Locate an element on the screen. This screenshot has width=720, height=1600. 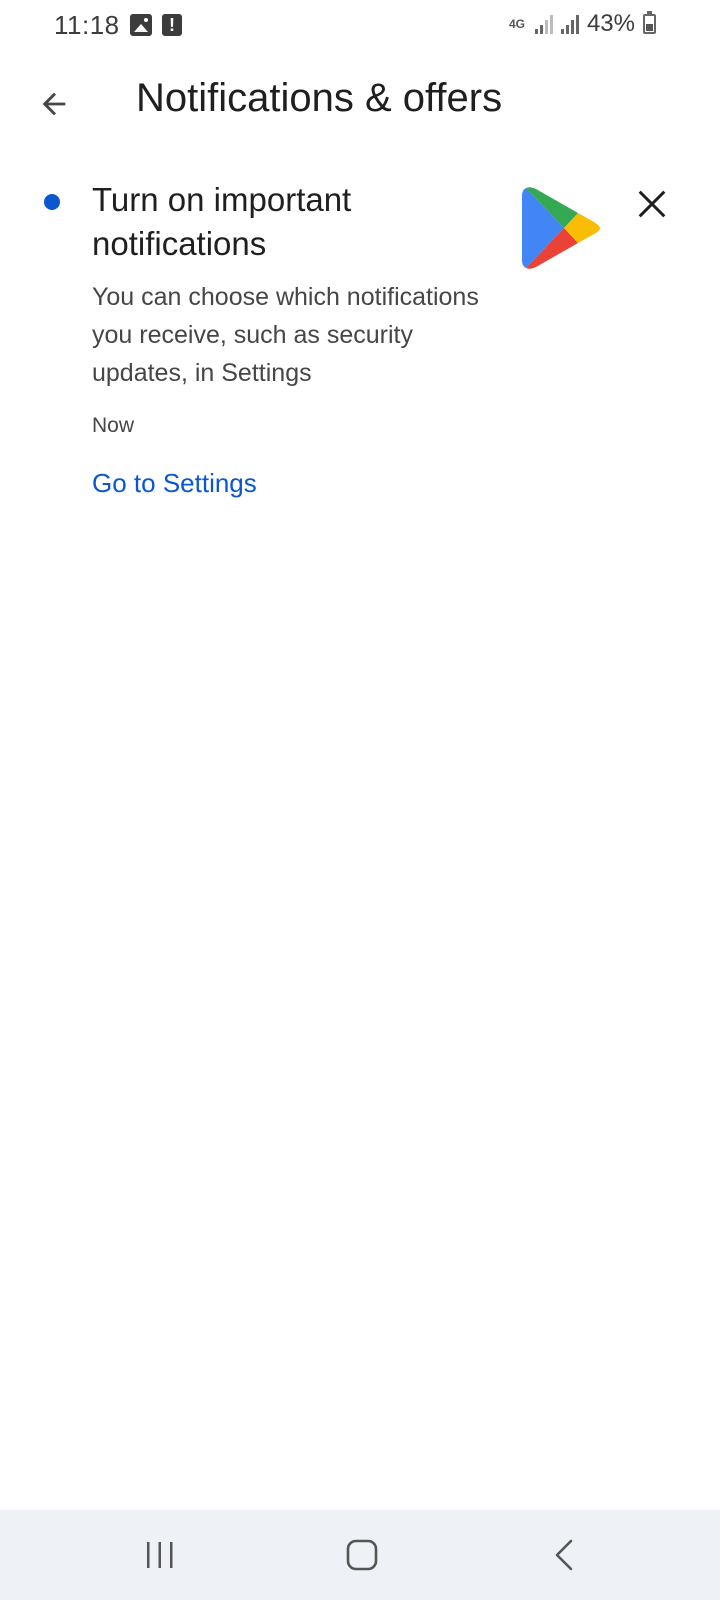
status-indicators: 4G 43% is located at coordinates (582, 24).